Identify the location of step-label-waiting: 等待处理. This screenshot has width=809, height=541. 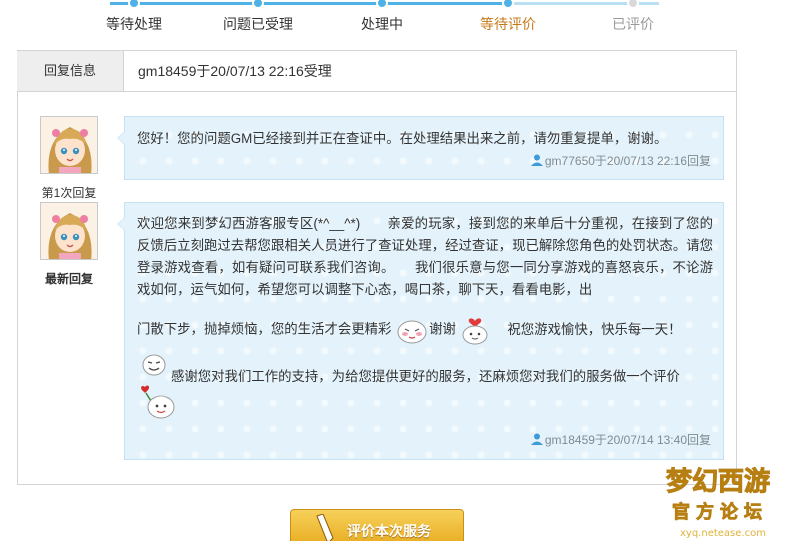
(134, 24).